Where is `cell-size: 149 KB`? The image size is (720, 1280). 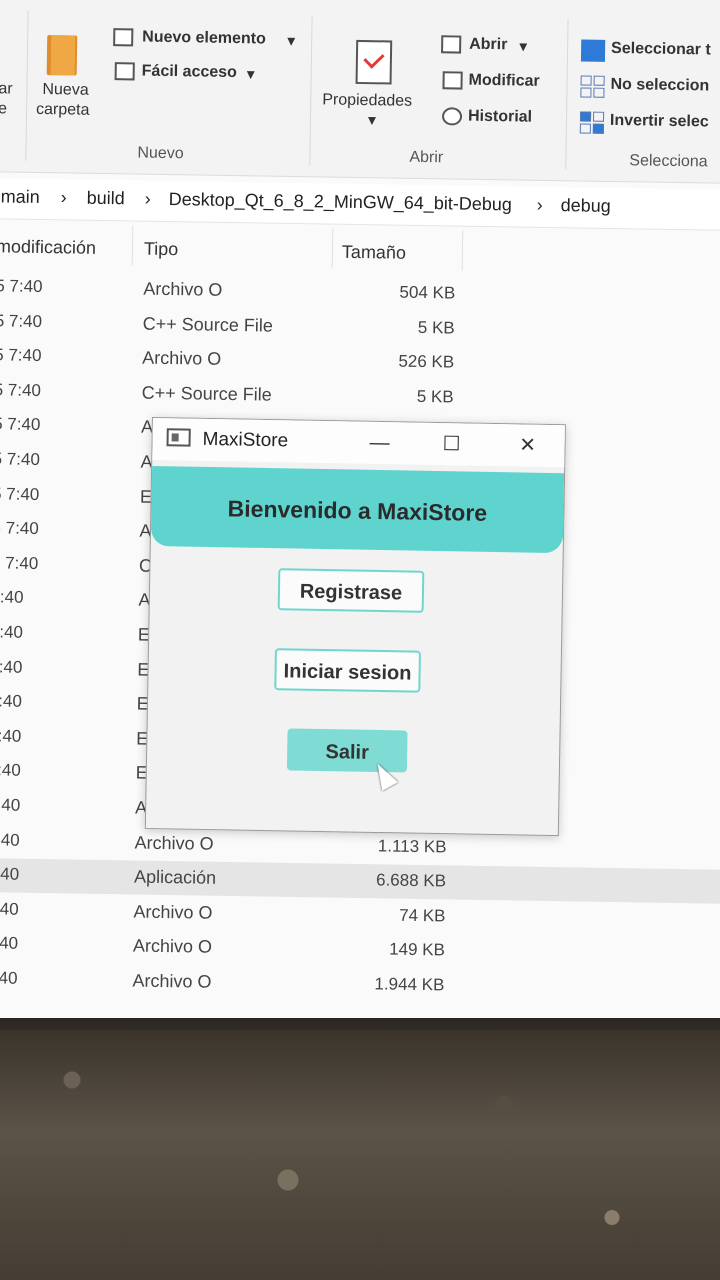
cell-size: 149 KB is located at coordinates (417, 949).